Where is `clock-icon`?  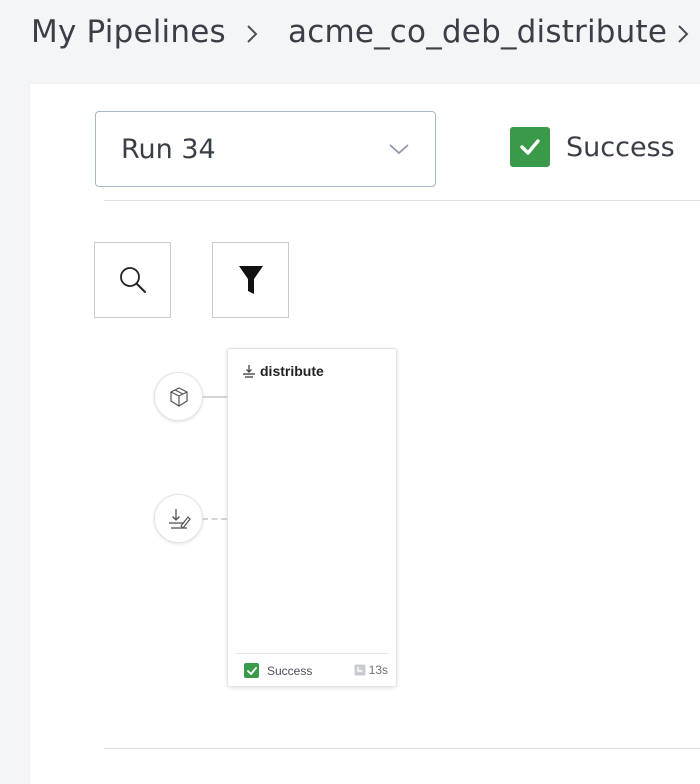 clock-icon is located at coordinates (360, 670).